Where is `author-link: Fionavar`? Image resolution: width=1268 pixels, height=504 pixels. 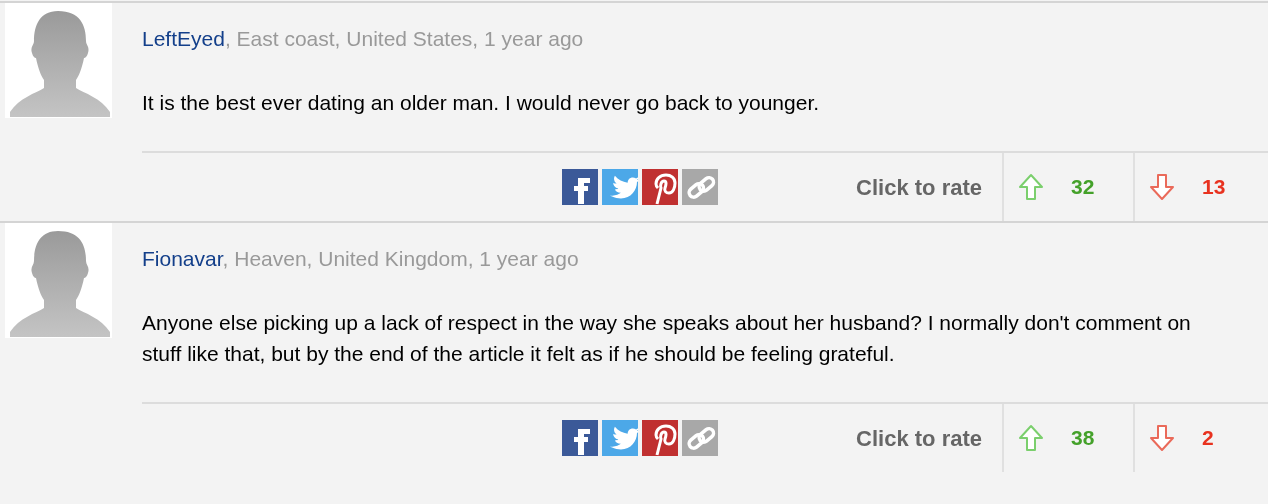
author-link: Fionavar is located at coordinates (182, 258).